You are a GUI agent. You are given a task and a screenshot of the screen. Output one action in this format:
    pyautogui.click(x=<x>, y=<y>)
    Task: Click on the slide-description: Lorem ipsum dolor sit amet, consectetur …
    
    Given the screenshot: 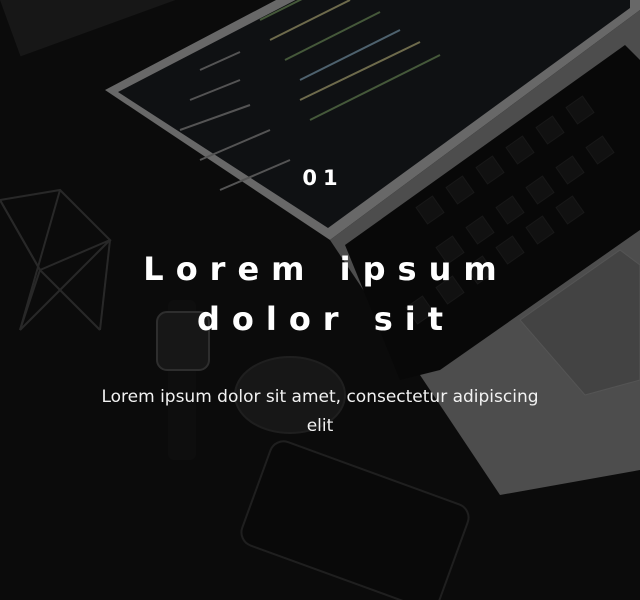 What is the action you would take?
    pyautogui.click(x=320, y=411)
    